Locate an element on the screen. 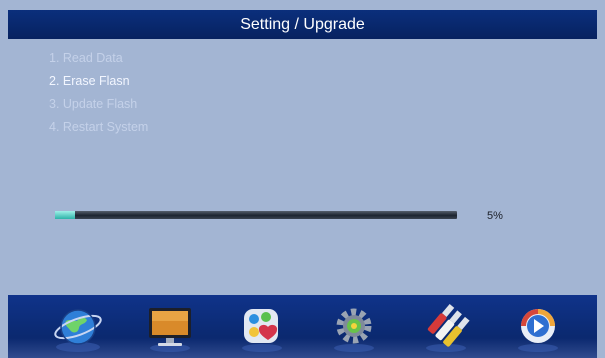 This screenshot has height=358, width=605. page-title: Setting / Upgrade is located at coordinates (302, 24).